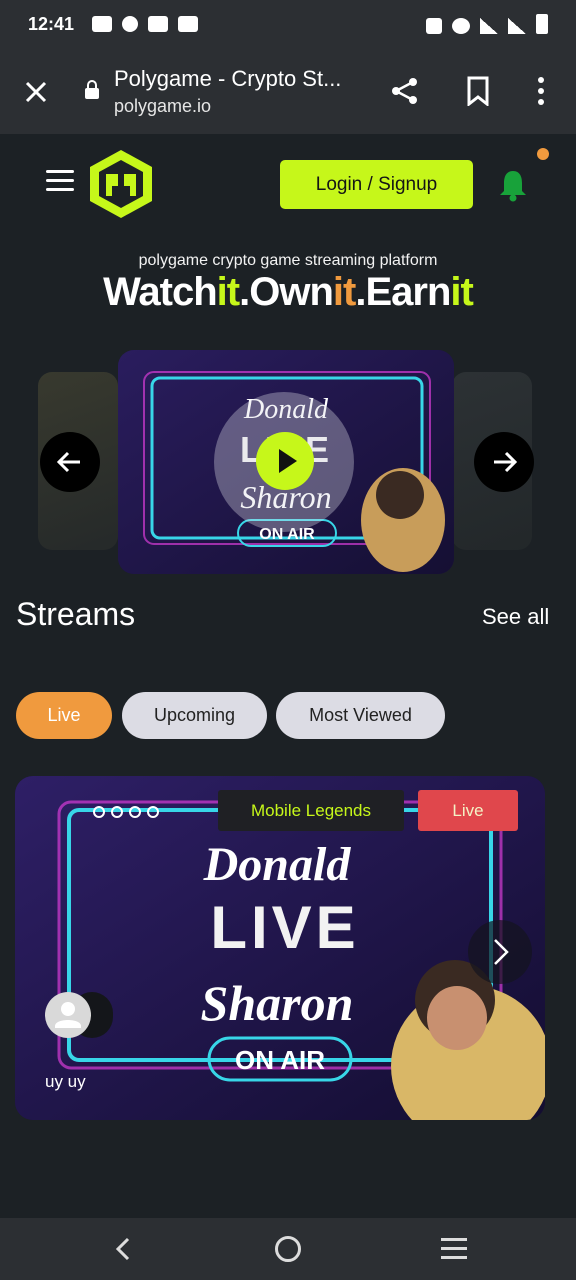  What do you see at coordinates (515, 617) in the screenshot?
I see `see-all-link: See all` at bounding box center [515, 617].